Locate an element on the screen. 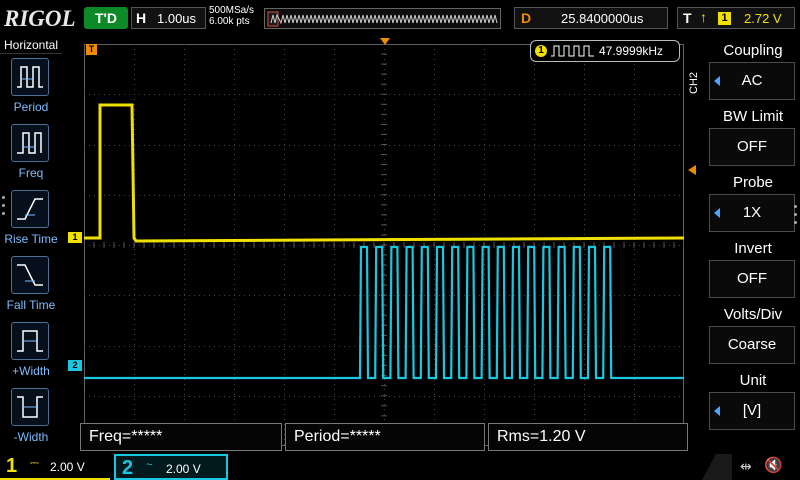  freq-icon is located at coordinates (30, 143).